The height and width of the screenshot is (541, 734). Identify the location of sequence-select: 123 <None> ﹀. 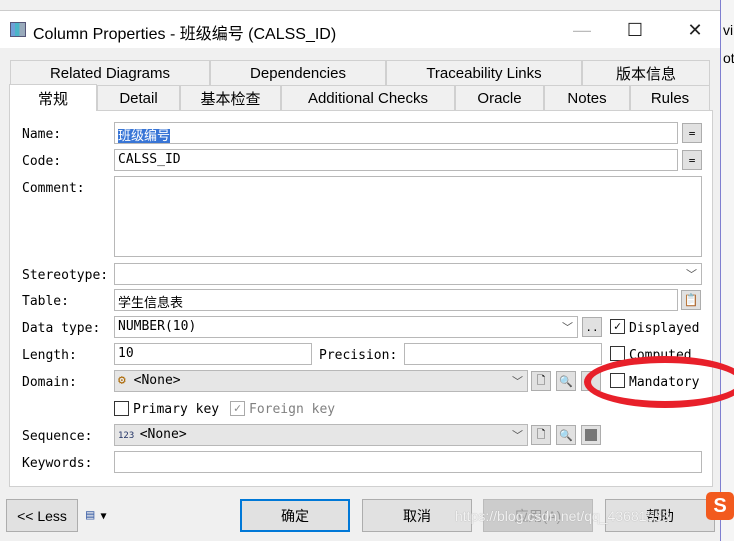
(321, 435).